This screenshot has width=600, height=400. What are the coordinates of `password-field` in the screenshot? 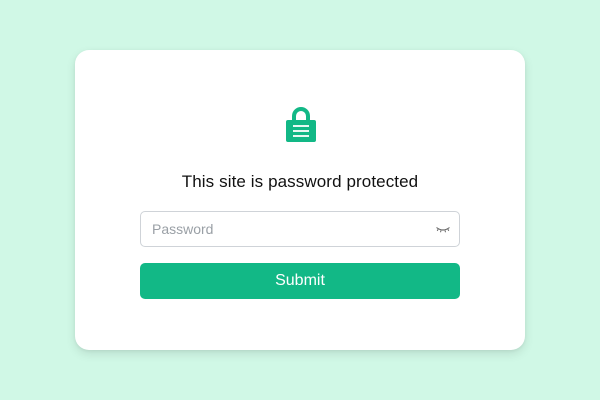 It's located at (300, 229).